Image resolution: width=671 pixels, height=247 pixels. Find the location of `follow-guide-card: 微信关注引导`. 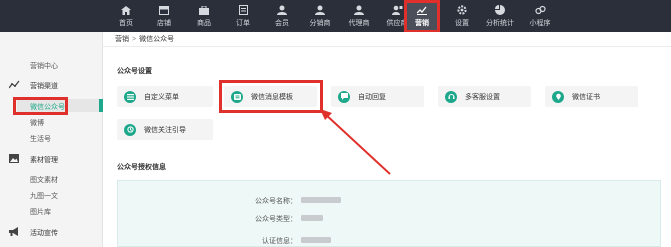

follow-guide-card: 微信关注引导 is located at coordinates (165, 129).